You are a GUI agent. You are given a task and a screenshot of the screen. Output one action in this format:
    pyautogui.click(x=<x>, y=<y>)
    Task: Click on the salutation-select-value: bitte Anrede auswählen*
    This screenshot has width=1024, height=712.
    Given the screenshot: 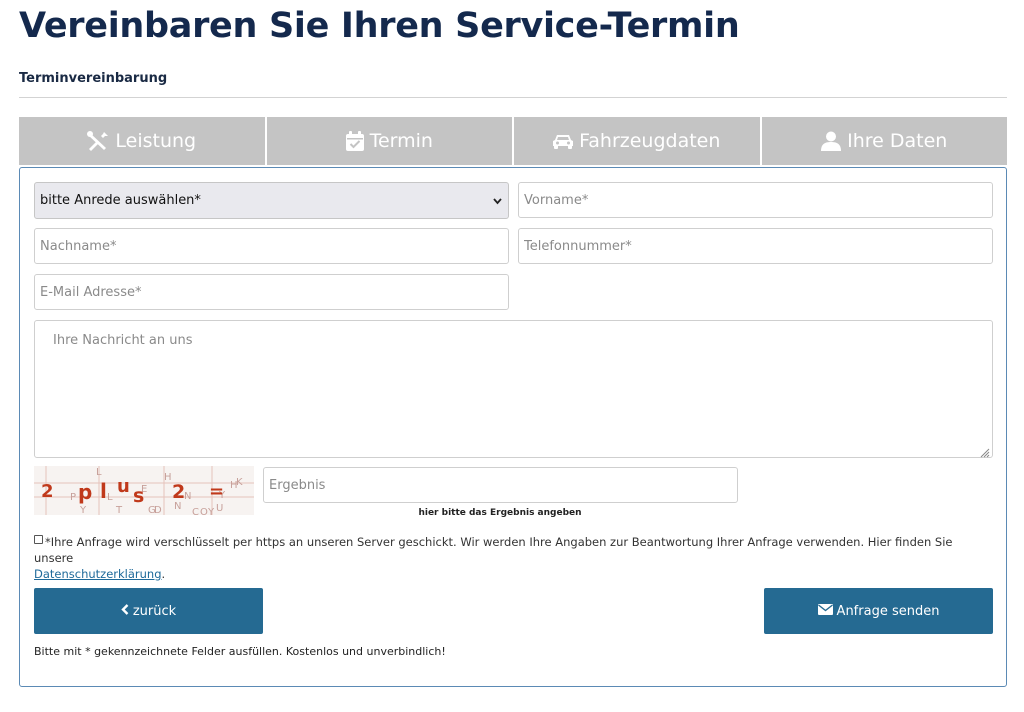 What is the action you would take?
    pyautogui.click(x=120, y=200)
    